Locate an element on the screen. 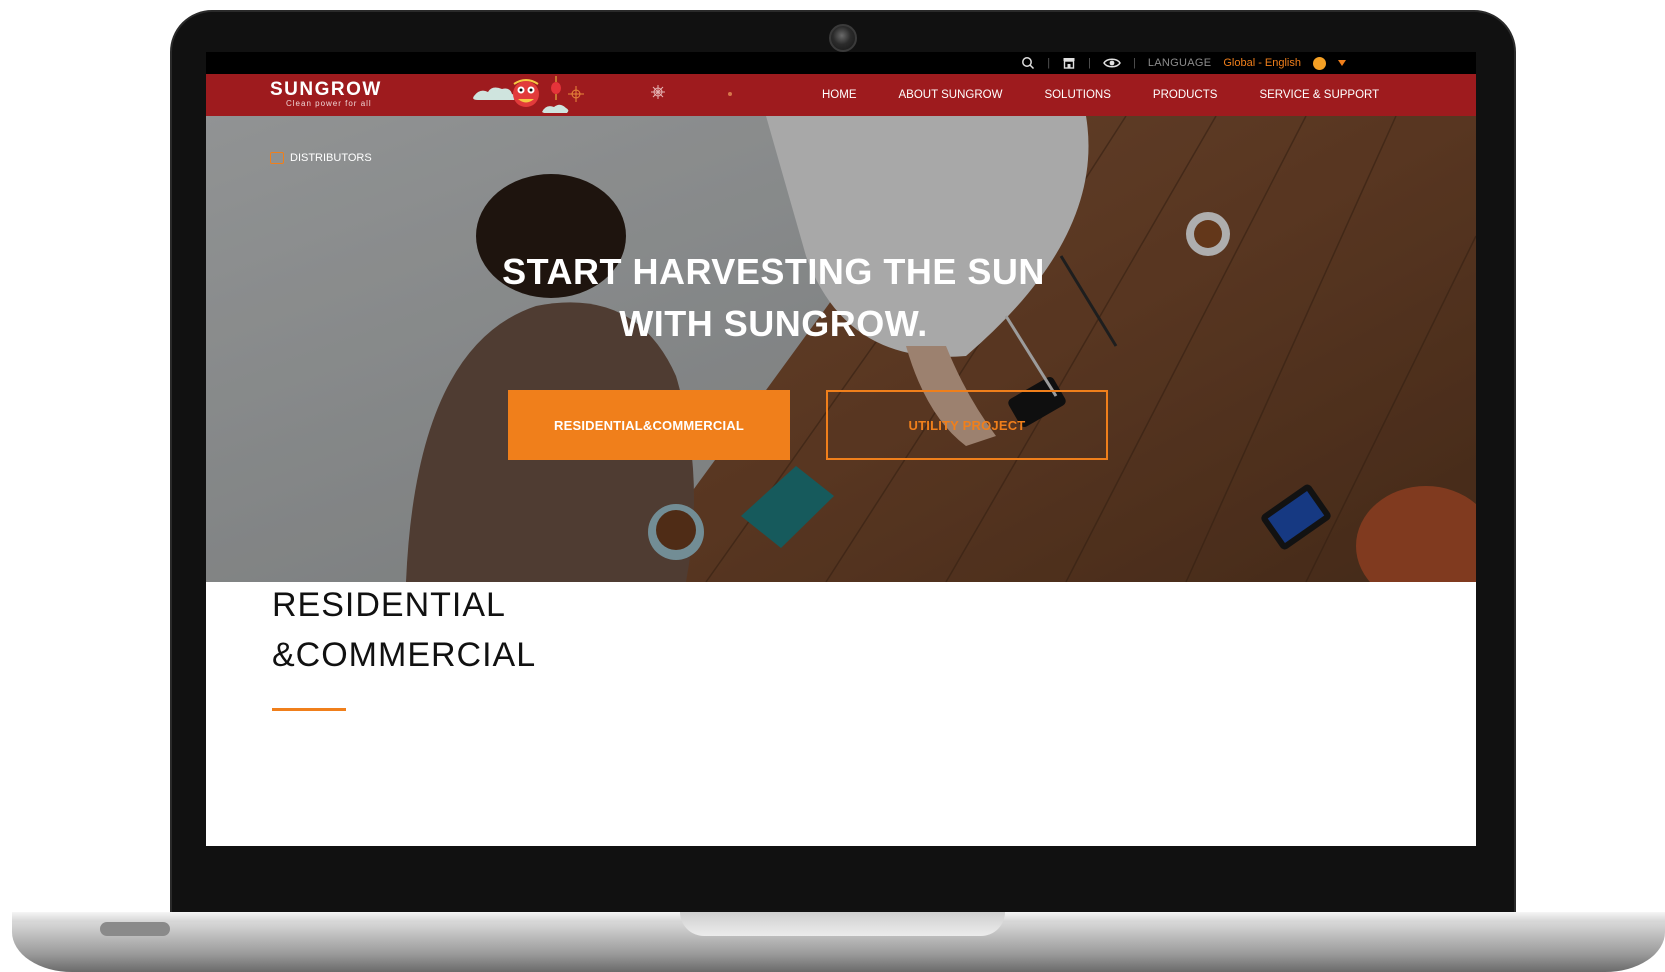 This screenshot has height=972, width=1665. nav-item-solutions: SOLUTIONS is located at coordinates (1077, 95).